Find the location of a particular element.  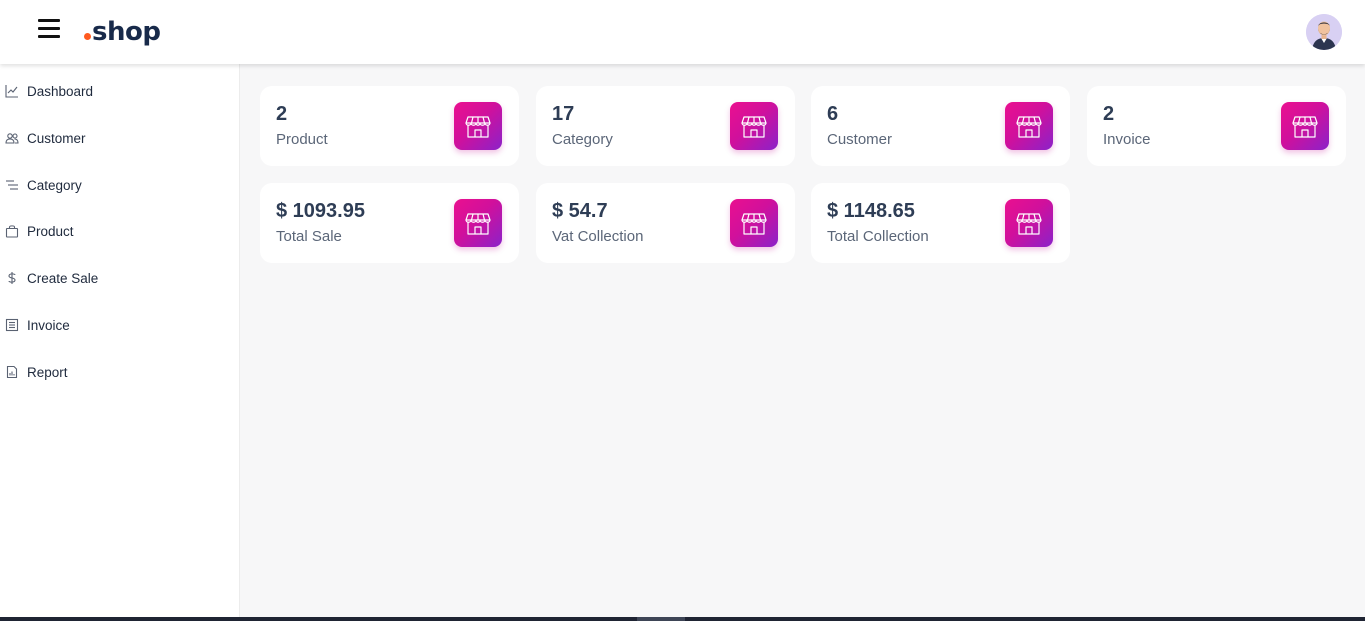

stat-card-total-sale: $ 1093.95 Total Sale is located at coordinates (389, 223).